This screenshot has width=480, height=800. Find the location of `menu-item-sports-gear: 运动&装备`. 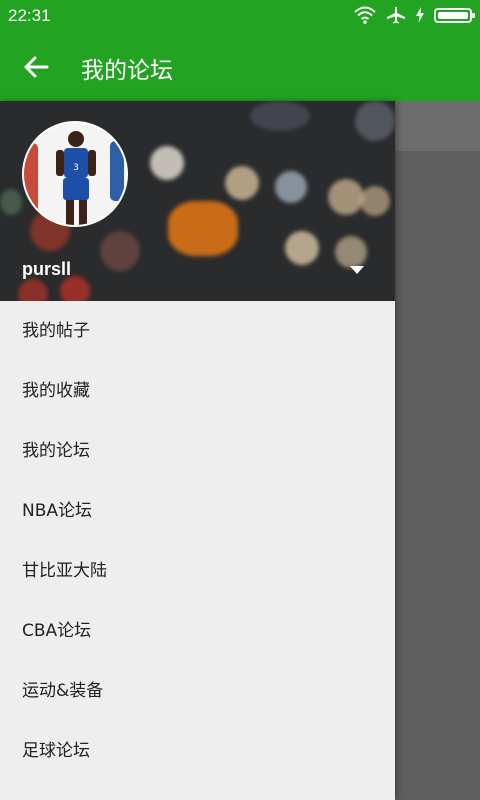

menu-item-sports-gear: 运动&装备 is located at coordinates (197, 691).